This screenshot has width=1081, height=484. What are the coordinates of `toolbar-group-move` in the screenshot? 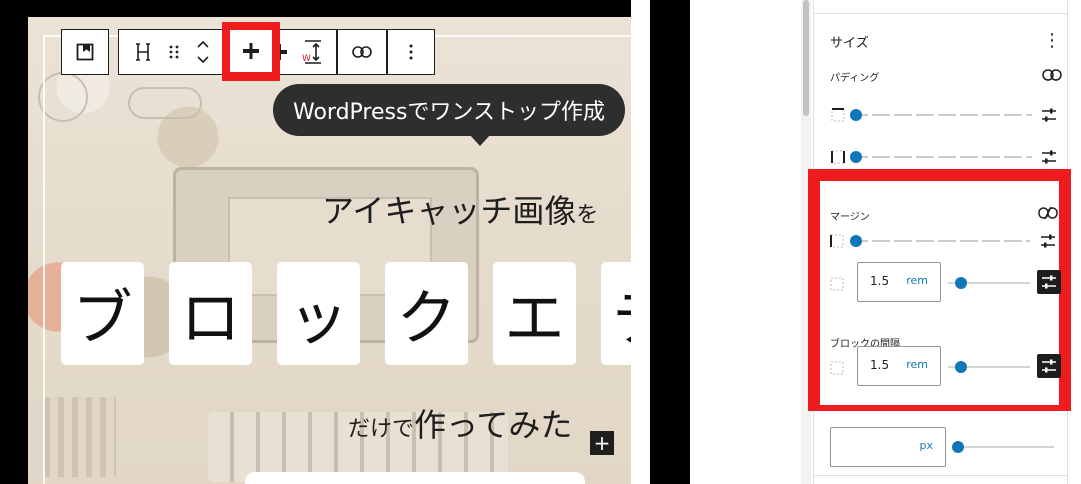 It's located at (172, 52).